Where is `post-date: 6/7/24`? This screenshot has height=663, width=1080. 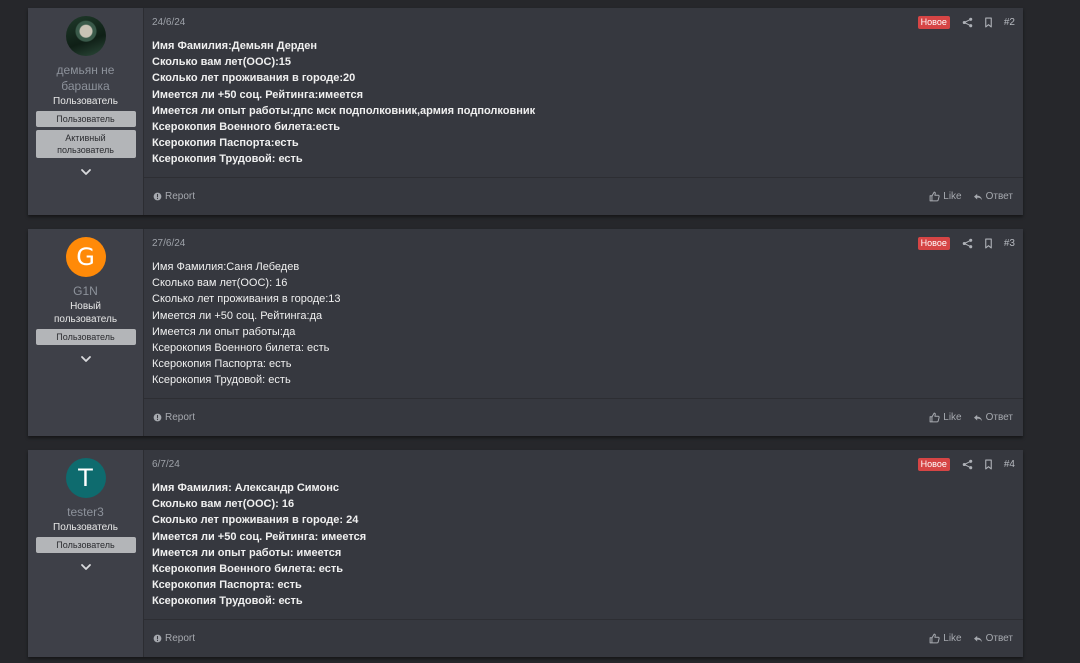
post-date: 6/7/24 is located at coordinates (166, 464).